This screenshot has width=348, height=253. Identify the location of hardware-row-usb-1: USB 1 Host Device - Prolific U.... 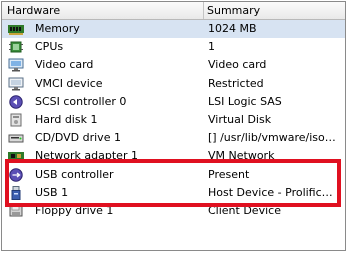
(173, 193).